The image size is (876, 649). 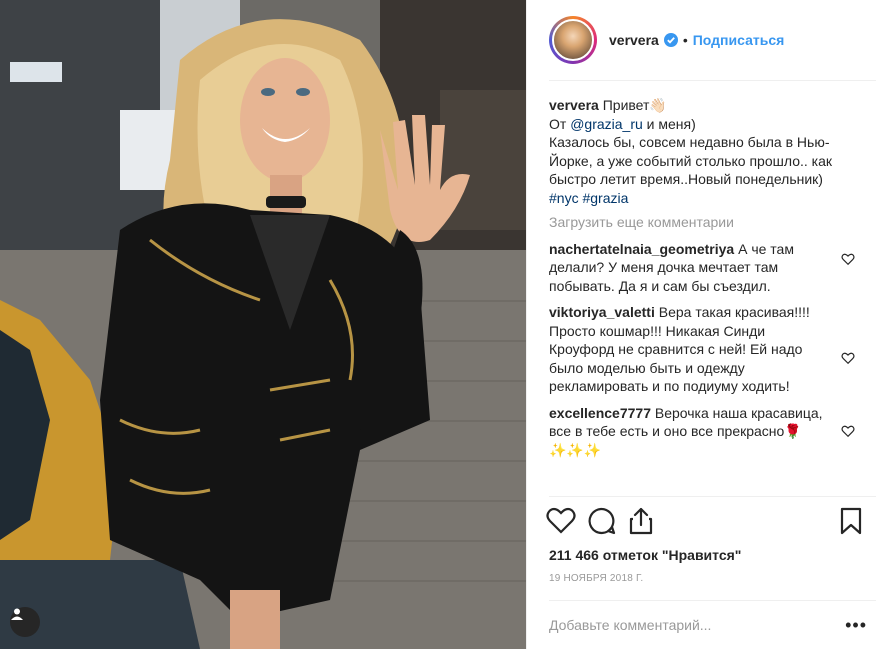 I want to click on avatar-story-ring, so click(x=573, y=40).